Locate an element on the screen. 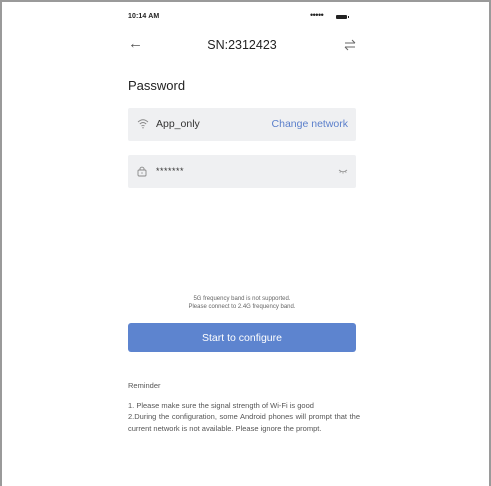 The width and height of the screenshot is (491, 486). band-note-line-2: Please connect to 2.4G frequency band. is located at coordinates (242, 306).